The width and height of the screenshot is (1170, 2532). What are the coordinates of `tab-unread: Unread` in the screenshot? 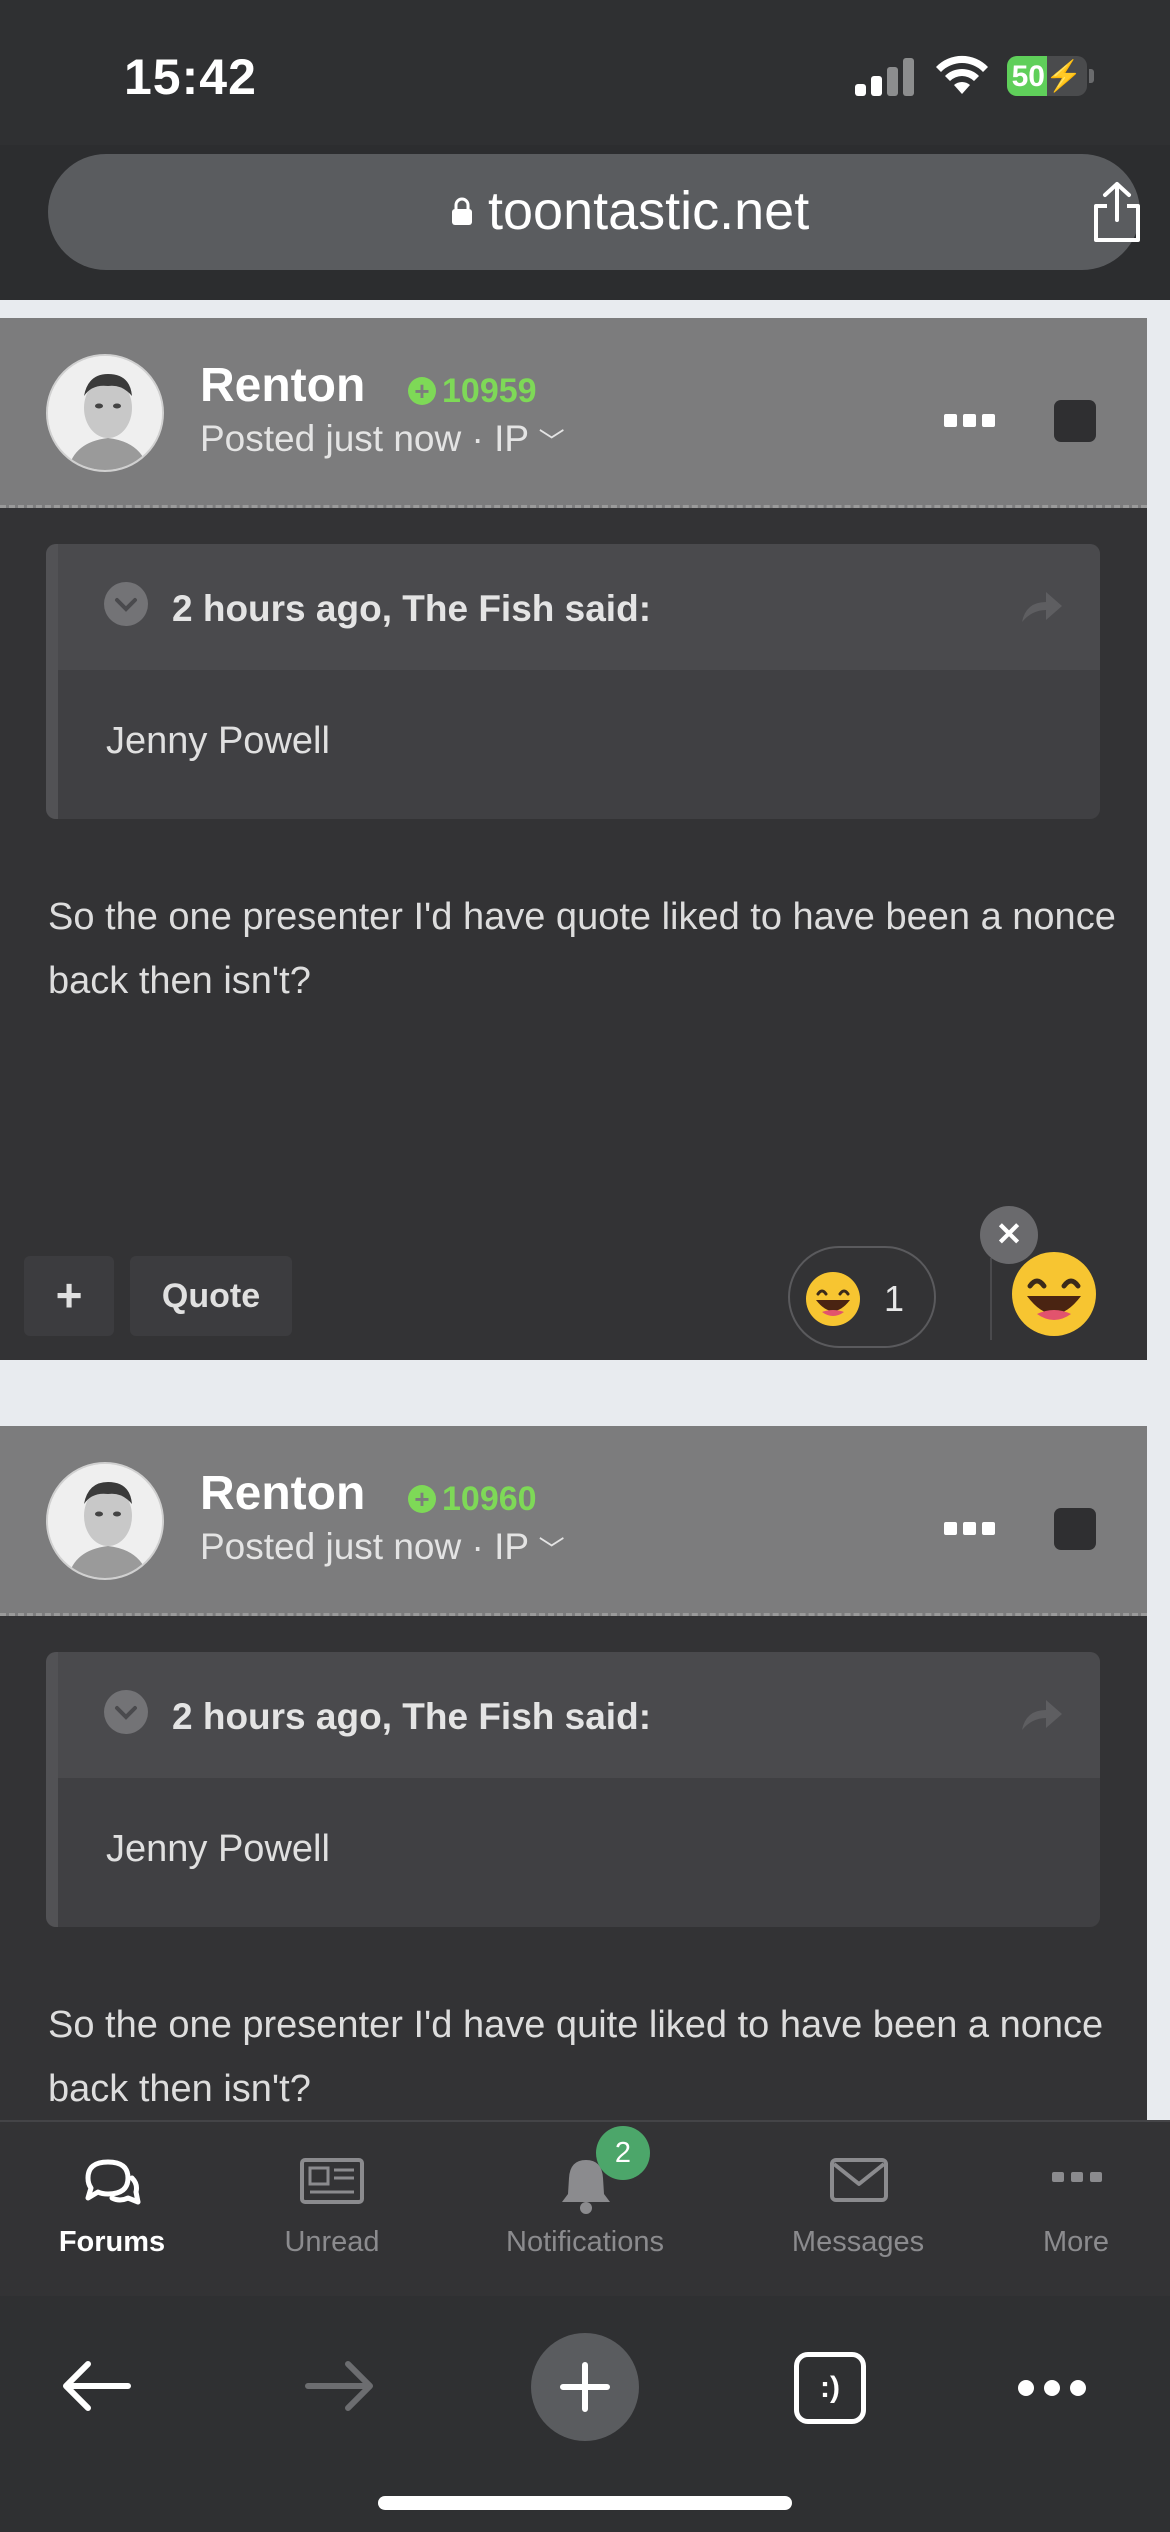 It's located at (332, 2210).